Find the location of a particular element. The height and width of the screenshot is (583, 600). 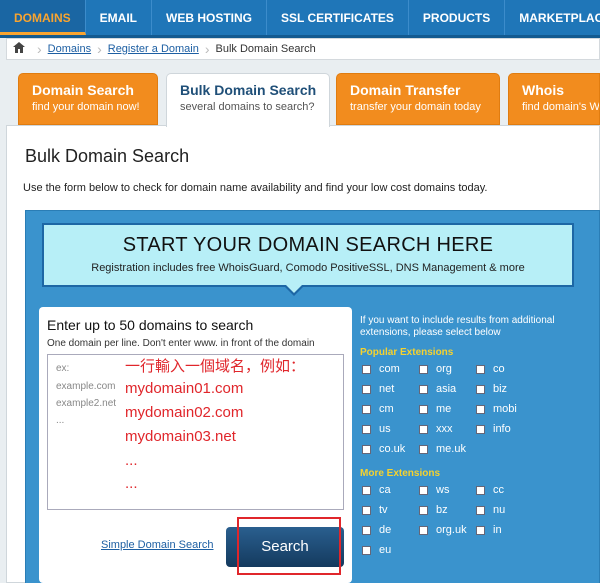

ext-com: com is located at coordinates (381, 369).